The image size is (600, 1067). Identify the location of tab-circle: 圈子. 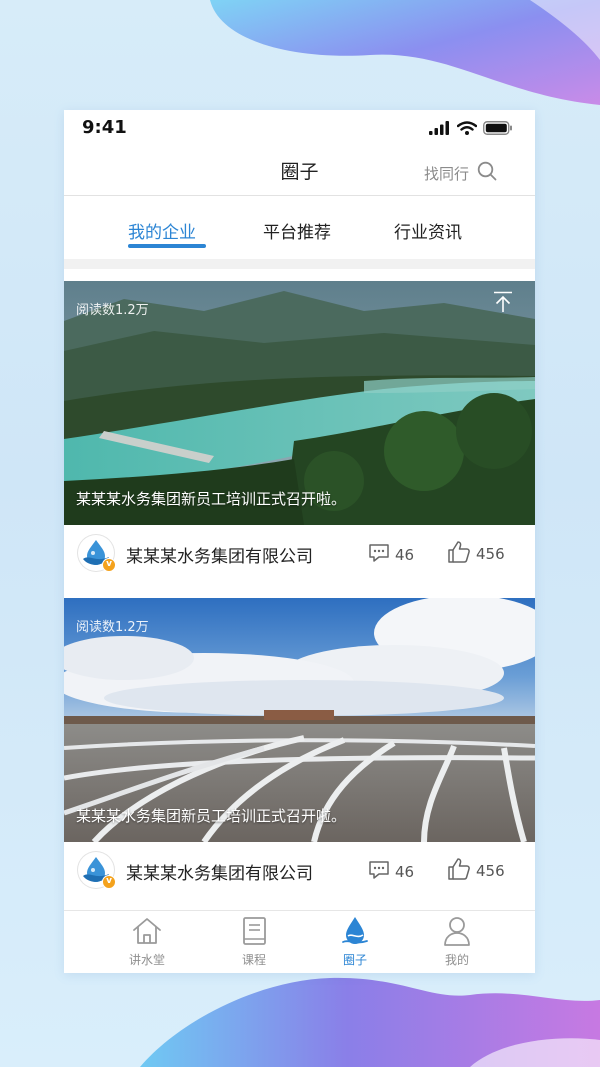
(355, 942).